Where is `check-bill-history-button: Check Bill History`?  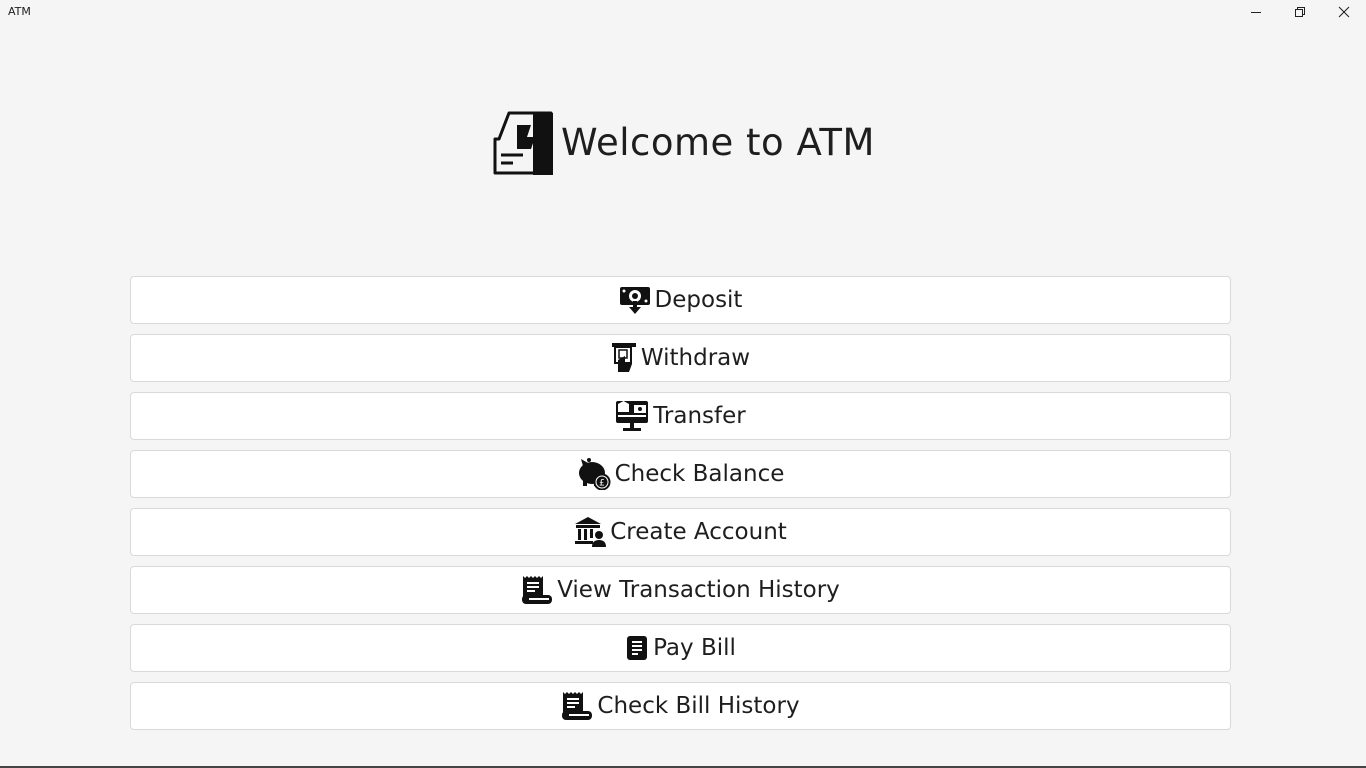
check-bill-history-button: Check Bill History is located at coordinates (680, 706).